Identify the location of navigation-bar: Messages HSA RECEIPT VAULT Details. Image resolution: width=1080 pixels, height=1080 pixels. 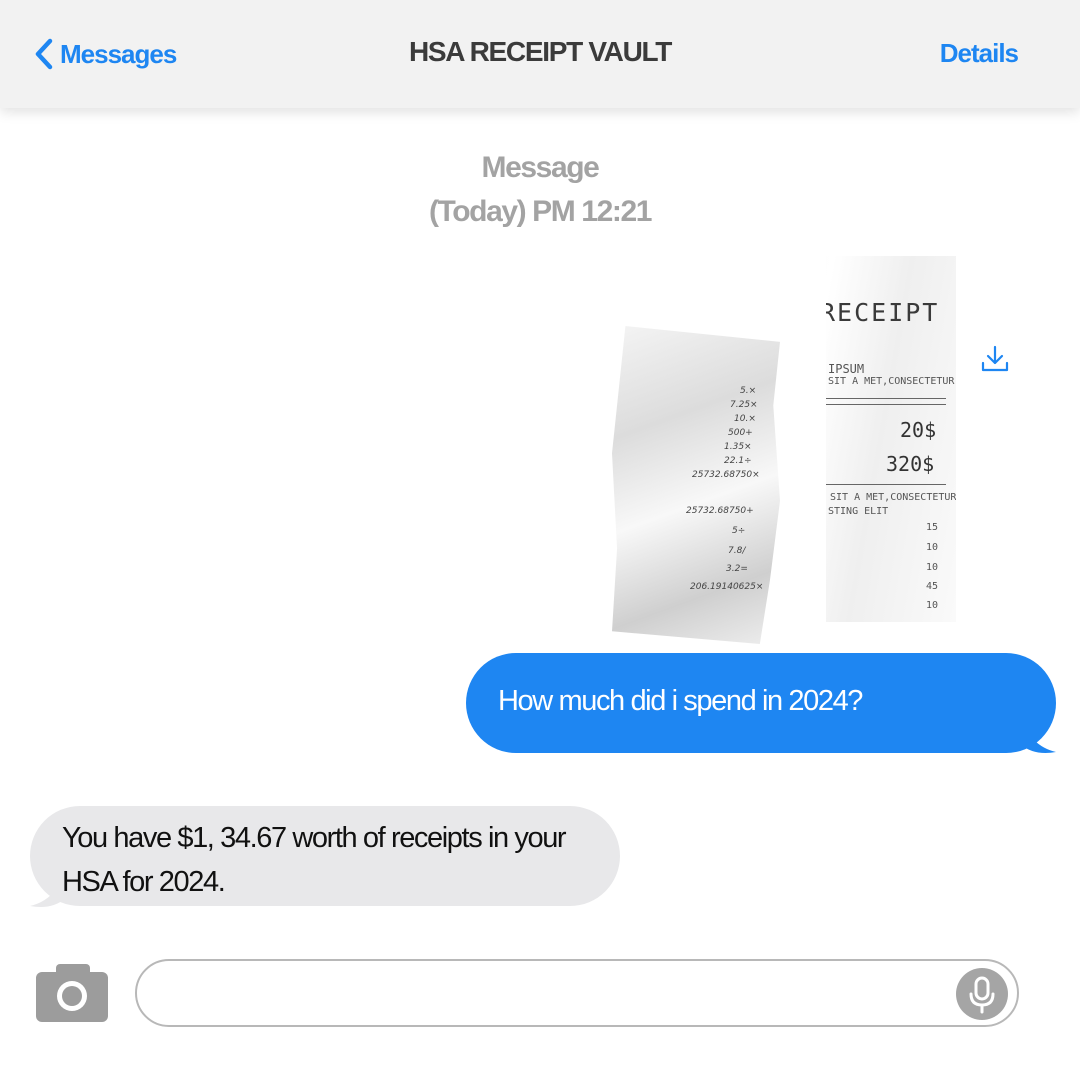
(540, 54).